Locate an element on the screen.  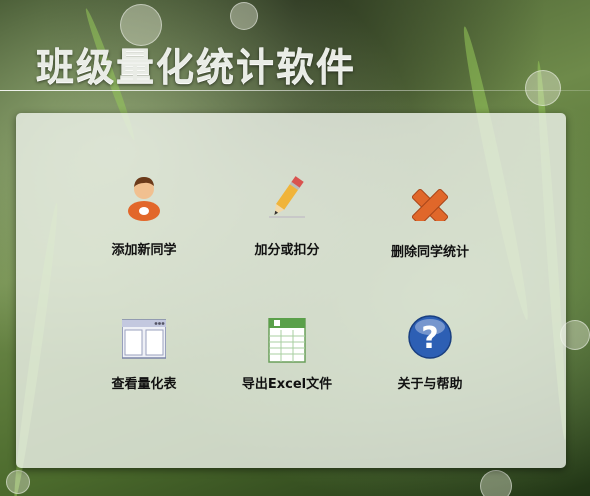
delete-student-stats-button: 删除同学统计 is located at coordinates (430, 223).